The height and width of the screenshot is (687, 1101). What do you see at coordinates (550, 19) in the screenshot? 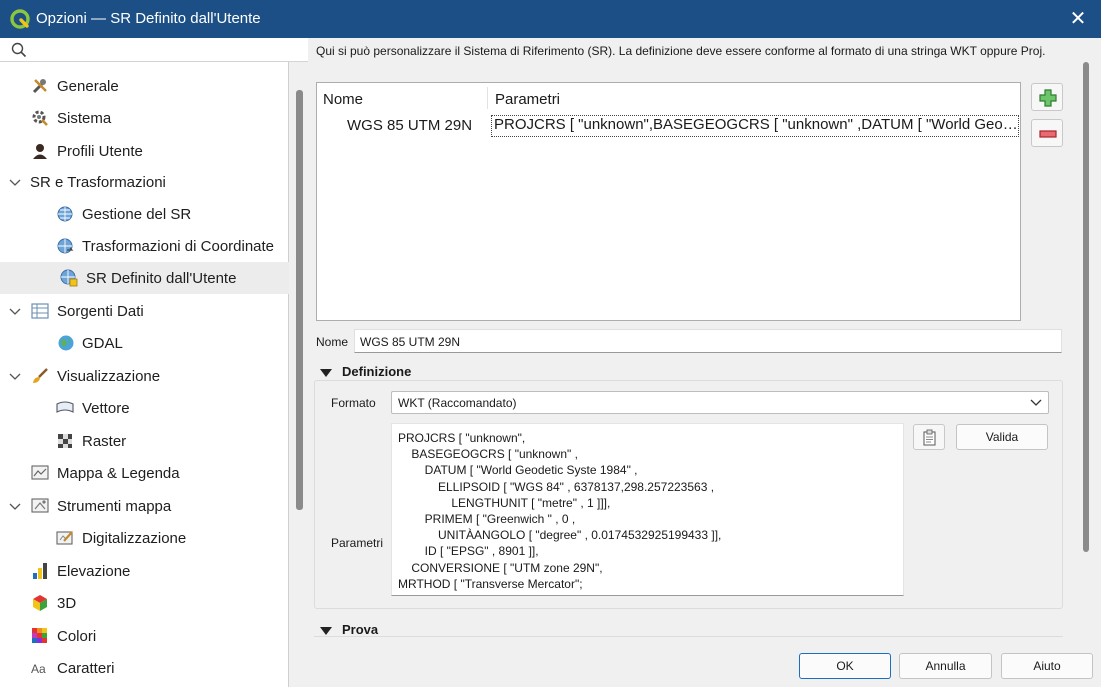
I see `title-bar: Opzioni — SR Definito dall'Utente ✕` at bounding box center [550, 19].